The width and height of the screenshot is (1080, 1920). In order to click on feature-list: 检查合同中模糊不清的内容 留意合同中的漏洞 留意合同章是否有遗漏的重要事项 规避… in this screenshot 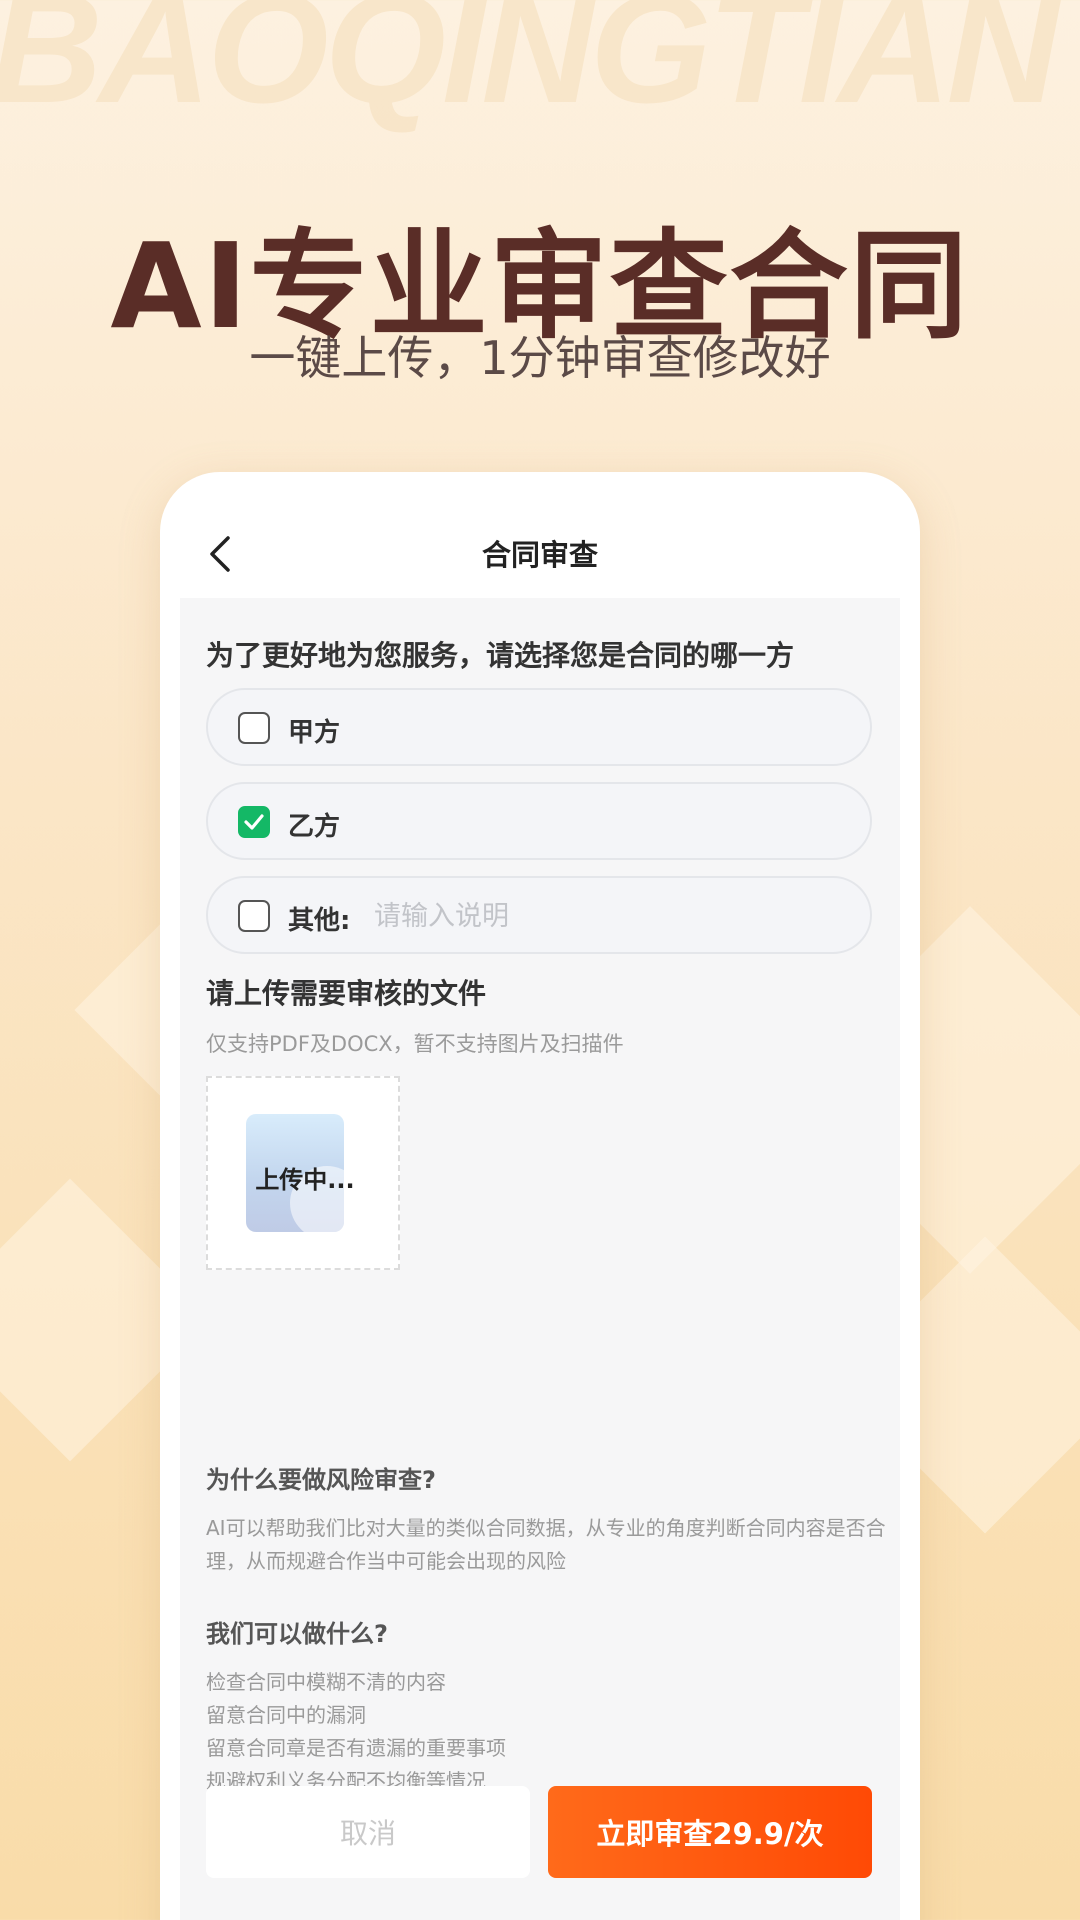, I will do `click(546, 1732)`.